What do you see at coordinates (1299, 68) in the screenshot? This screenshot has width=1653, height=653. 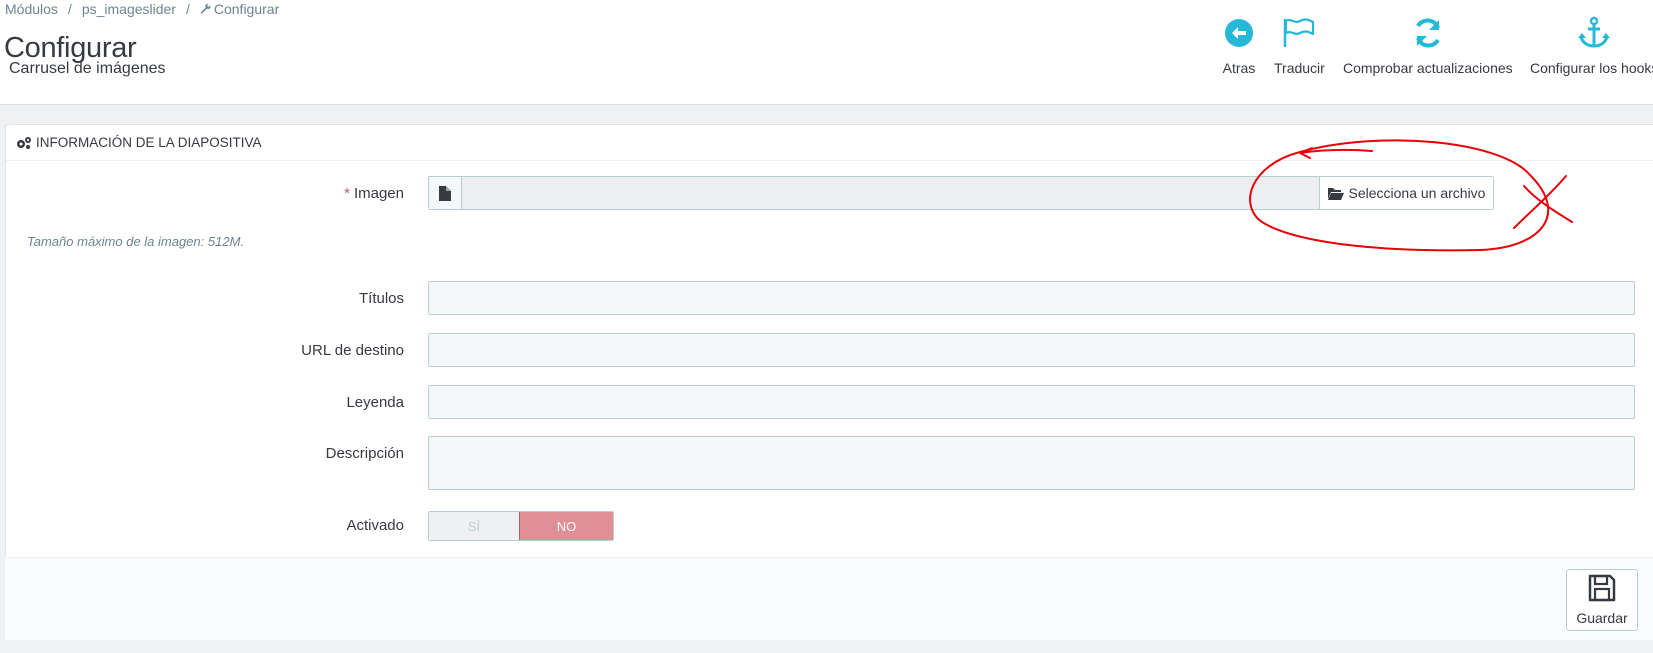 I see `translate-label: Traducir` at bounding box center [1299, 68].